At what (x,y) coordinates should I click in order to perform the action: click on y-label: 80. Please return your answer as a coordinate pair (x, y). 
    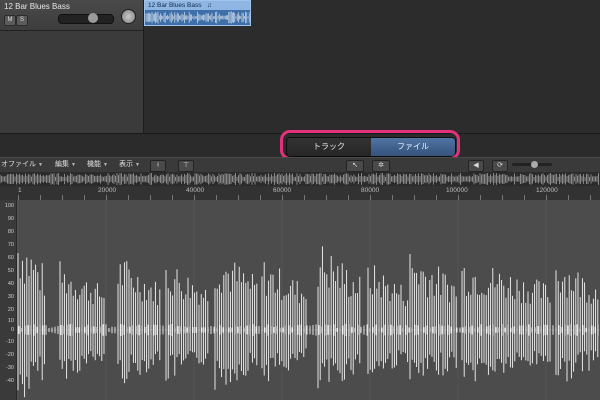
    Looking at the image, I should click on (10, 232).